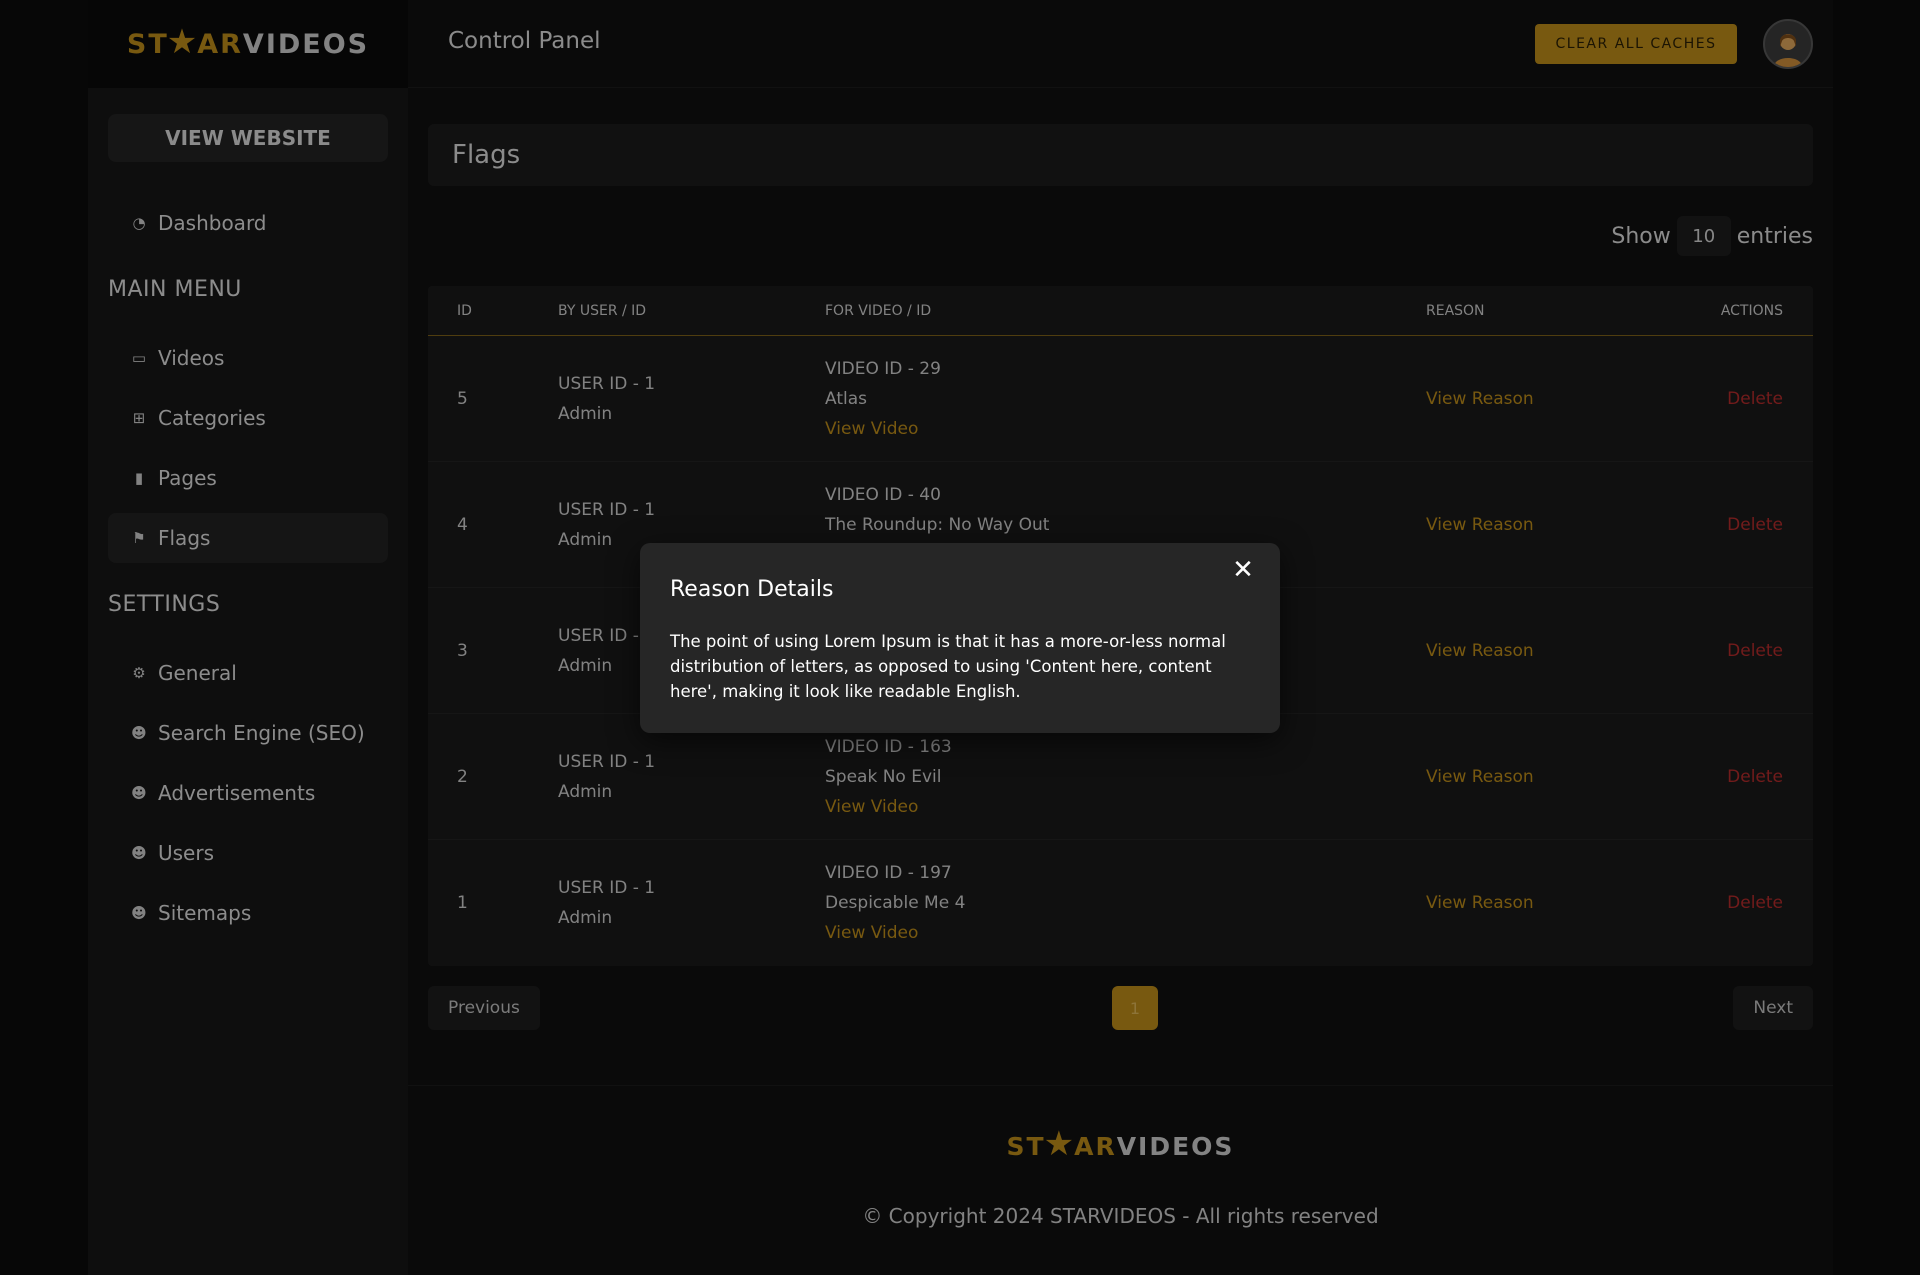  What do you see at coordinates (1243, 570) in the screenshot?
I see `close-icon: ✕` at bounding box center [1243, 570].